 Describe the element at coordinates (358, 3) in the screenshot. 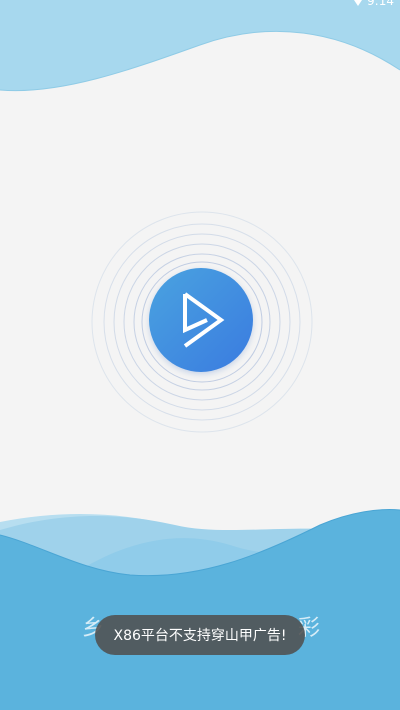

I see `location-icon` at that location.